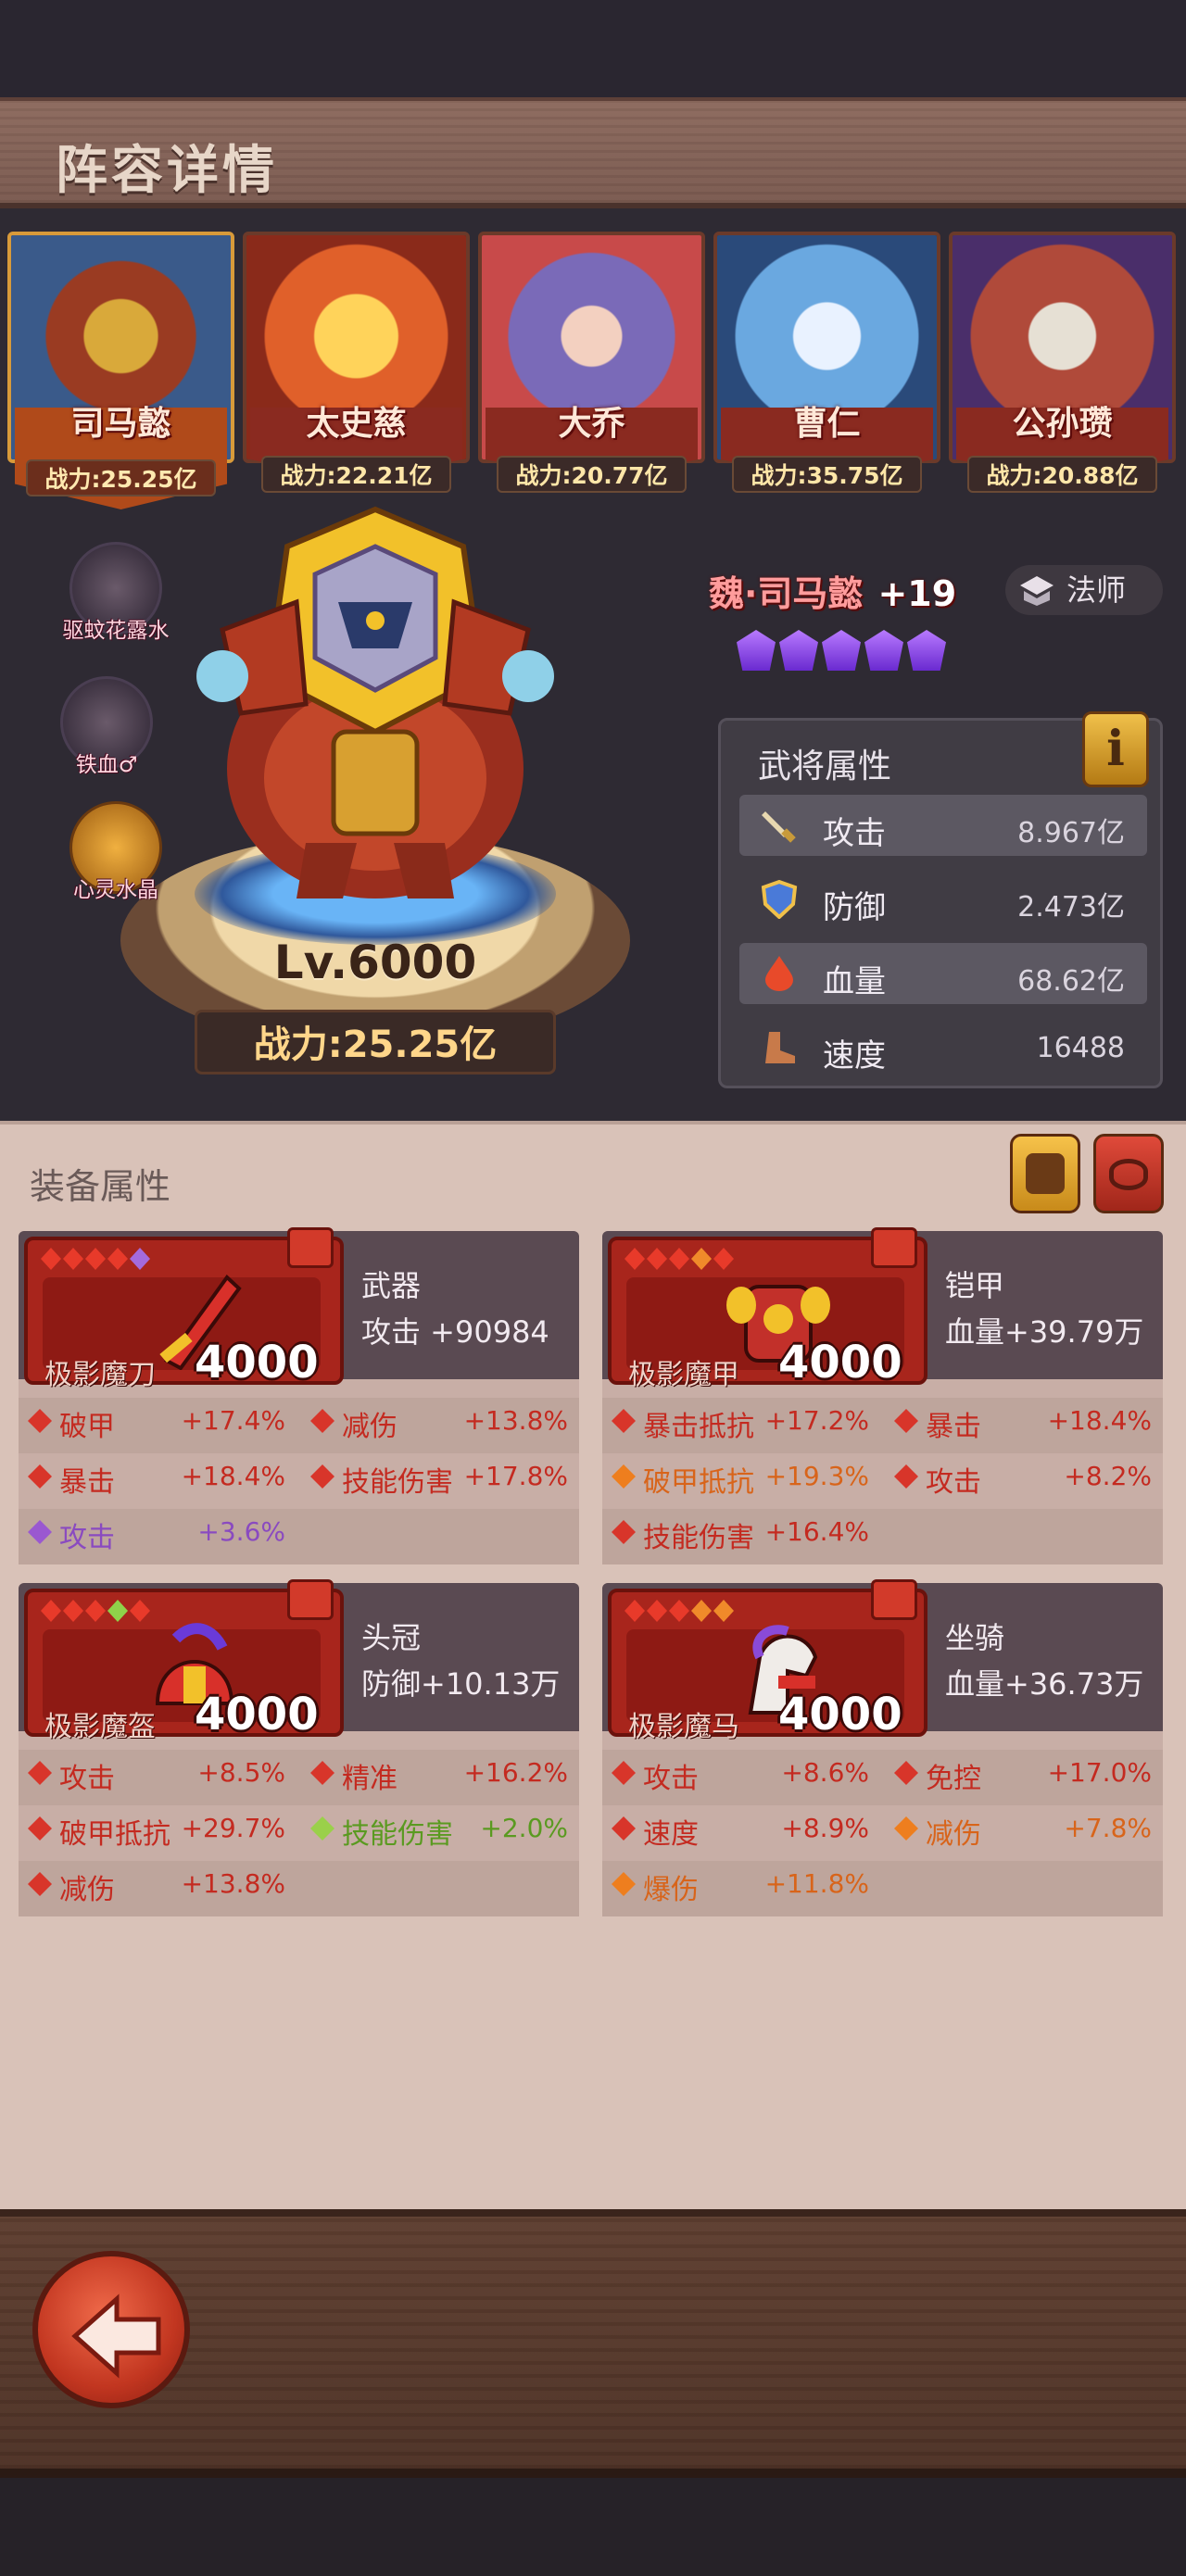 Image resolution: width=1186 pixels, height=2576 pixels. I want to click on hero-card-power: 战力:35.75亿, so click(827, 474).